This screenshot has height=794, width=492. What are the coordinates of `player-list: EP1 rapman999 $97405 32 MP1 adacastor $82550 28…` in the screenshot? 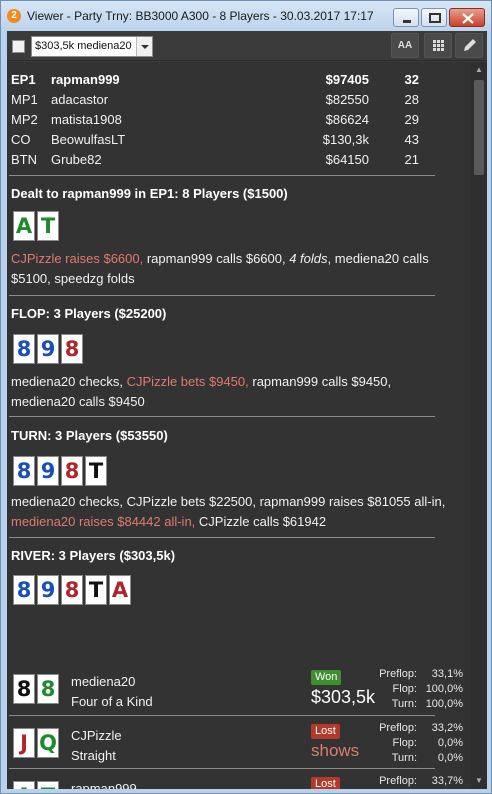 It's located at (221, 120).